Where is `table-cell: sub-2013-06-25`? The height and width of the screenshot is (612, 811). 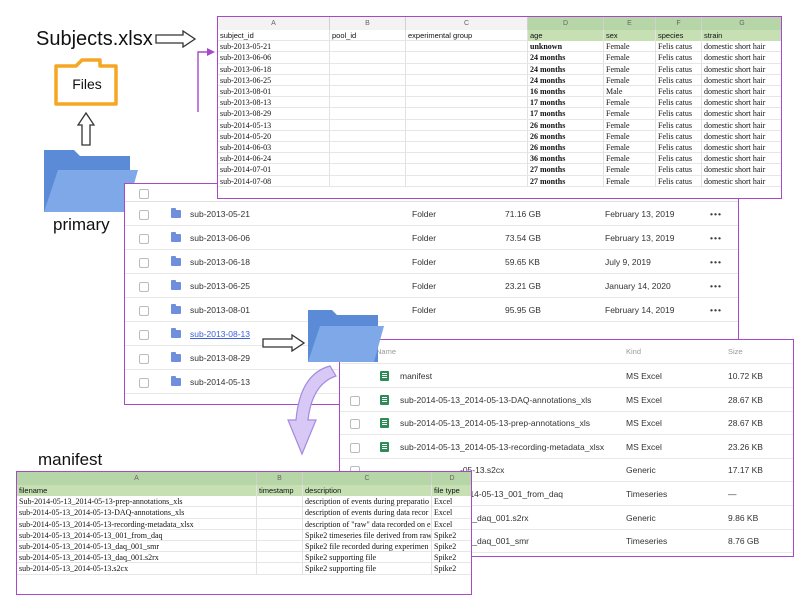 table-cell: sub-2013-06-25 is located at coordinates (274, 80).